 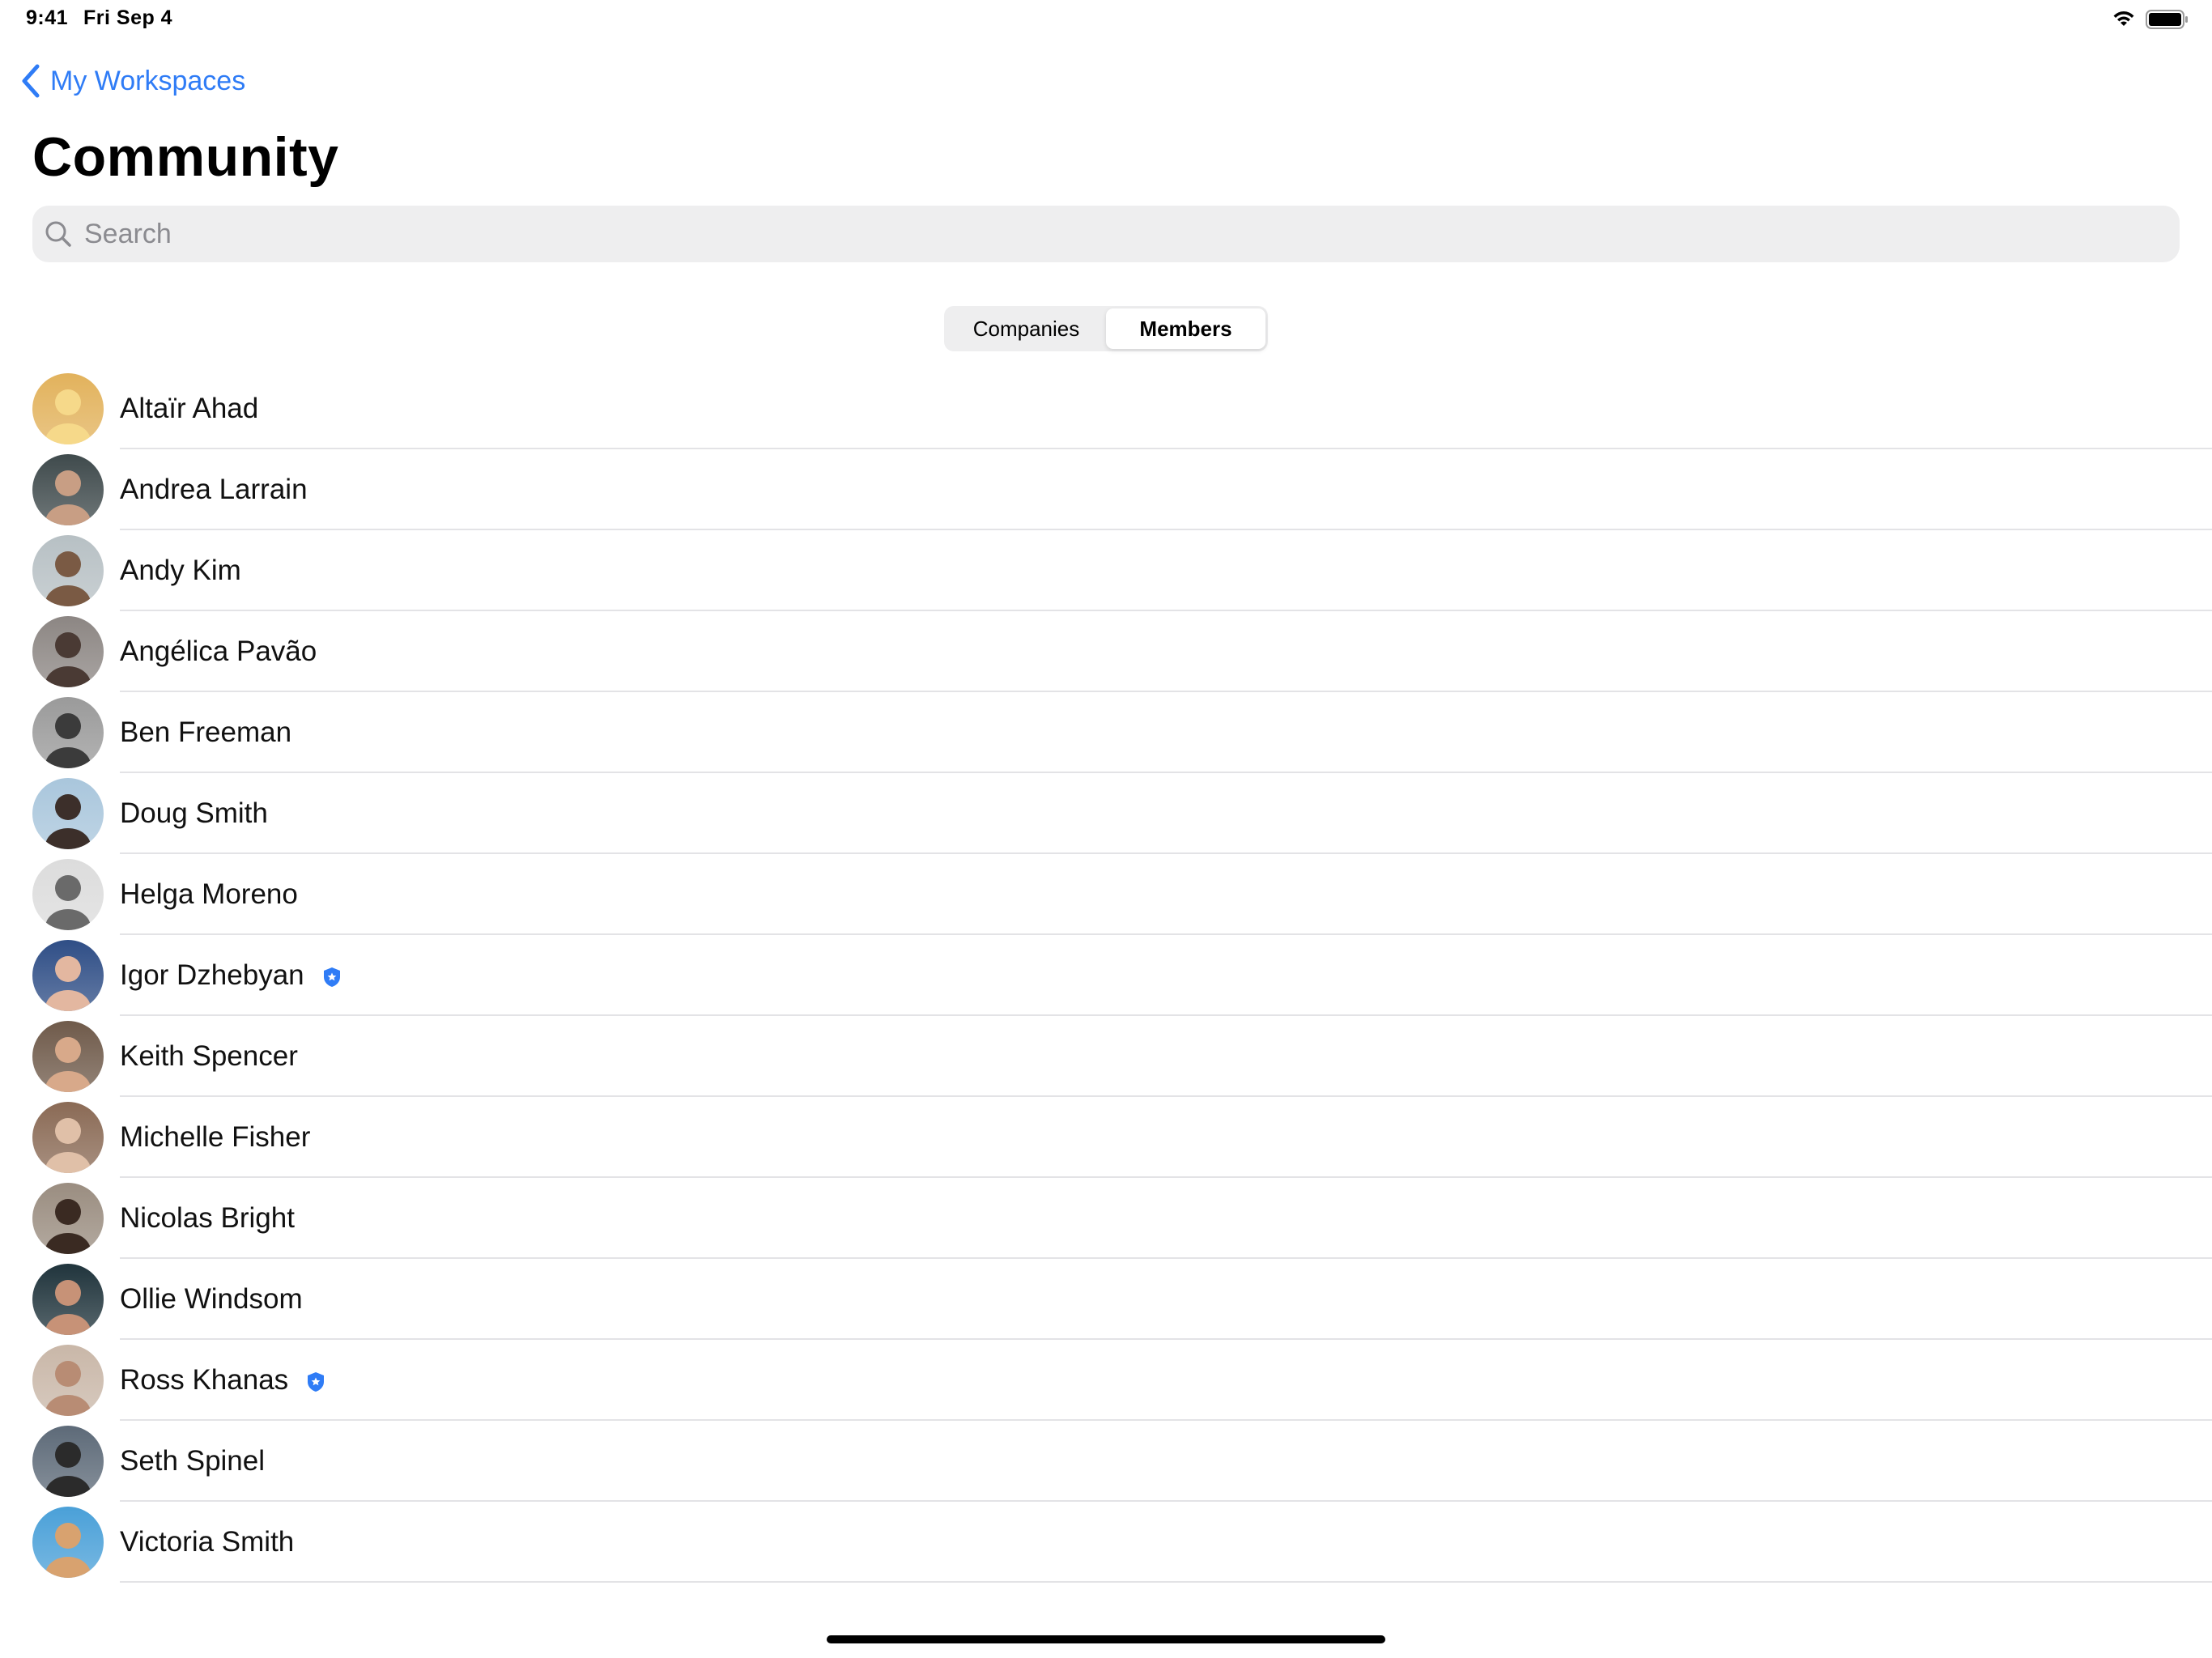 I want to click on wifi-icon, so click(x=2123, y=18).